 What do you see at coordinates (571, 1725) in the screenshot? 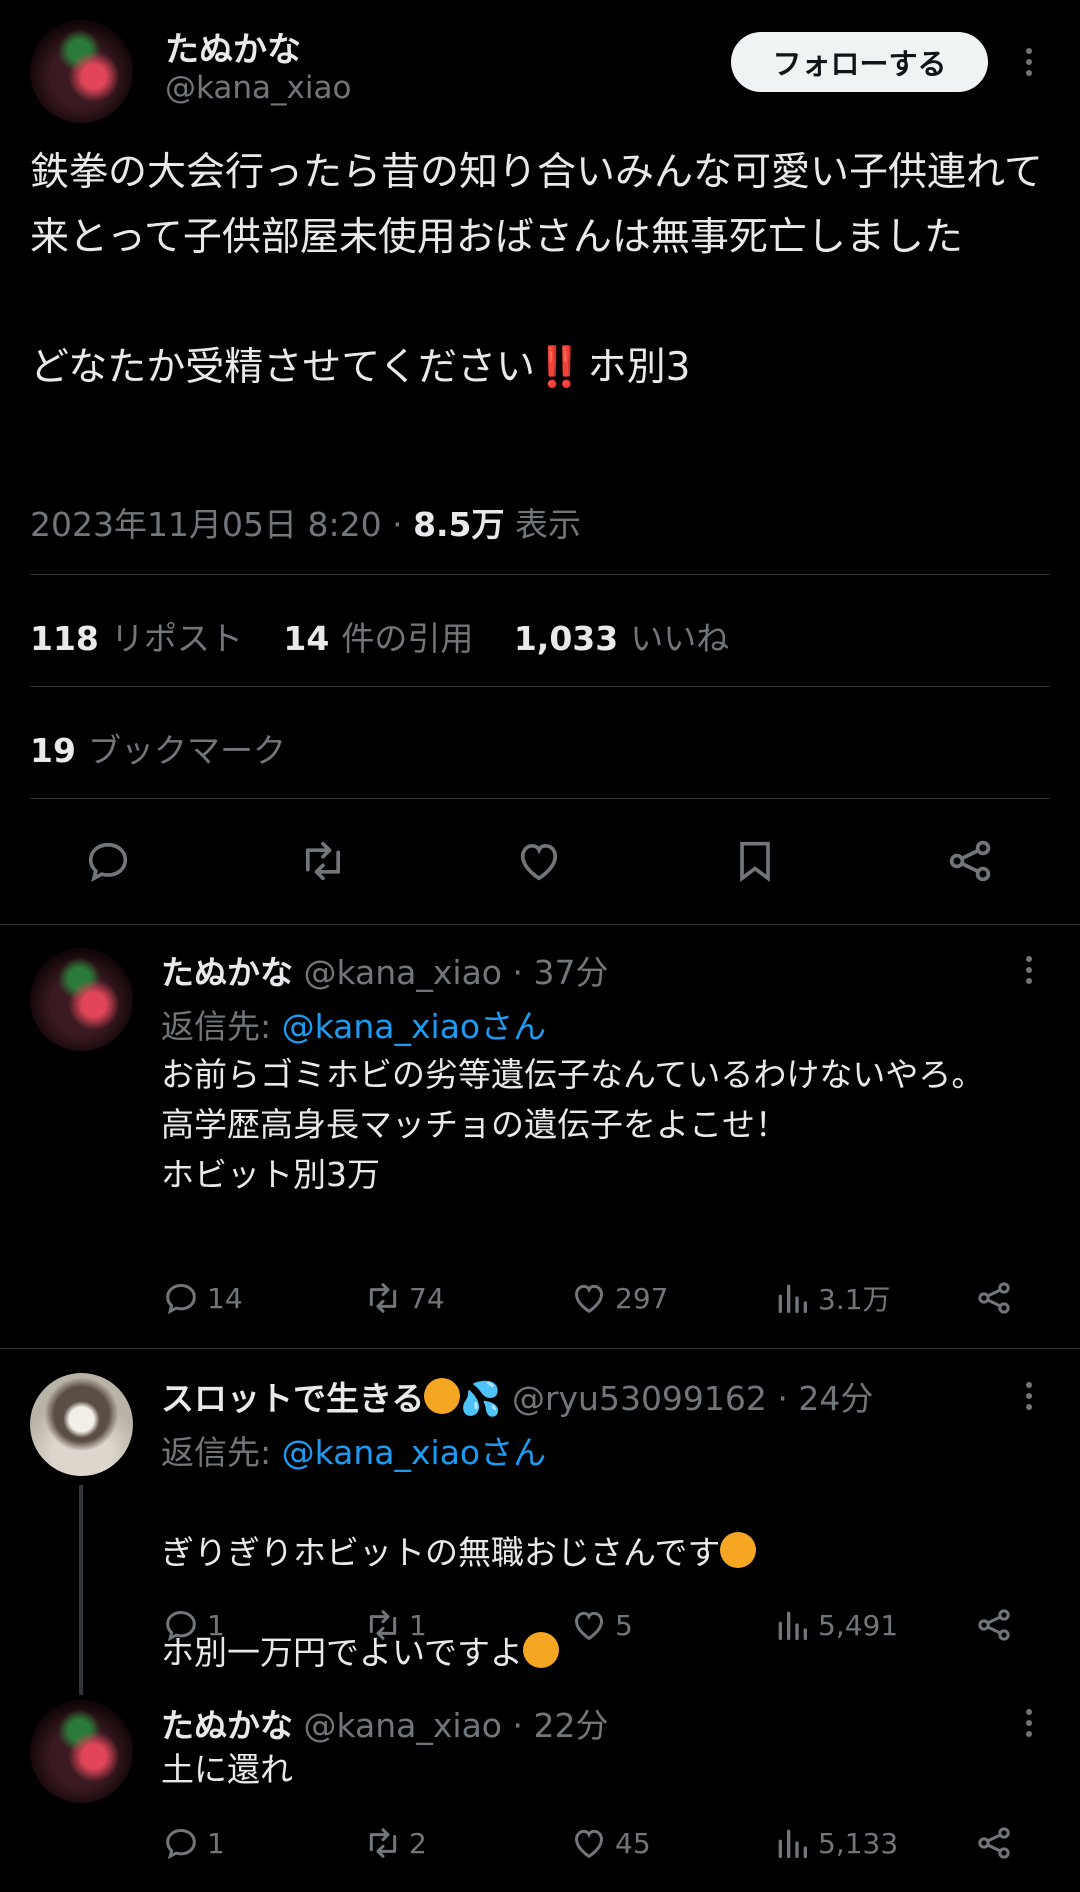
I see `reply-time: 22分` at bounding box center [571, 1725].